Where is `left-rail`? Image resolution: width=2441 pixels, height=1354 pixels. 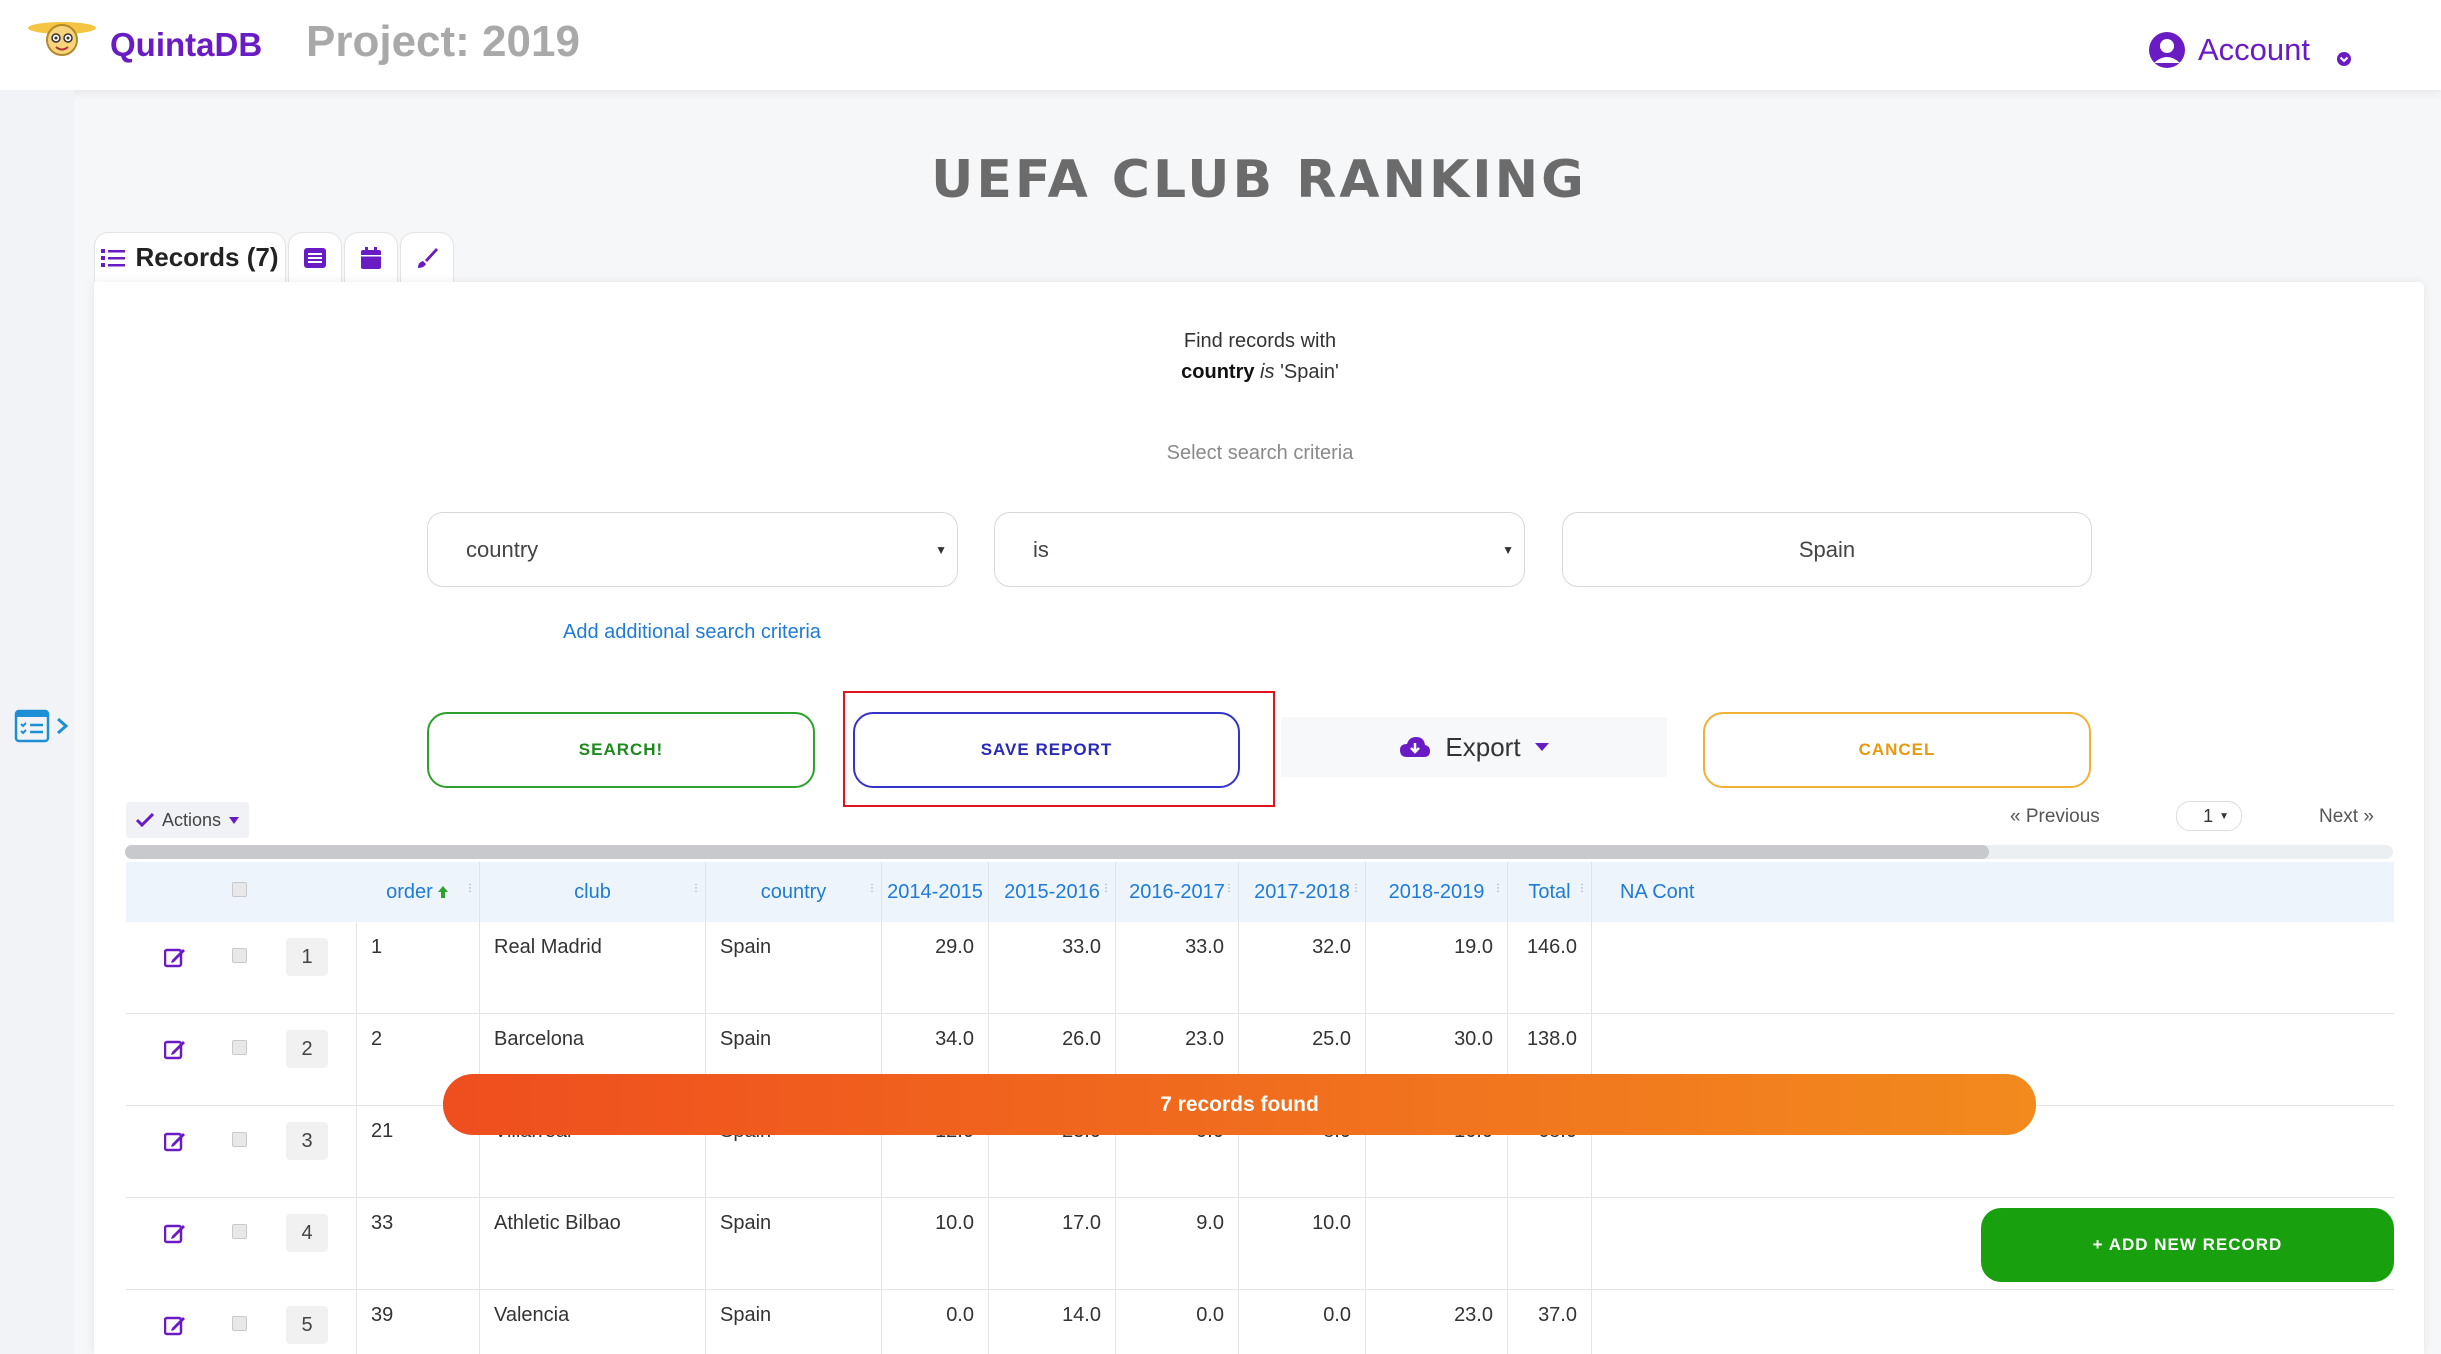 left-rail is located at coordinates (37, 722).